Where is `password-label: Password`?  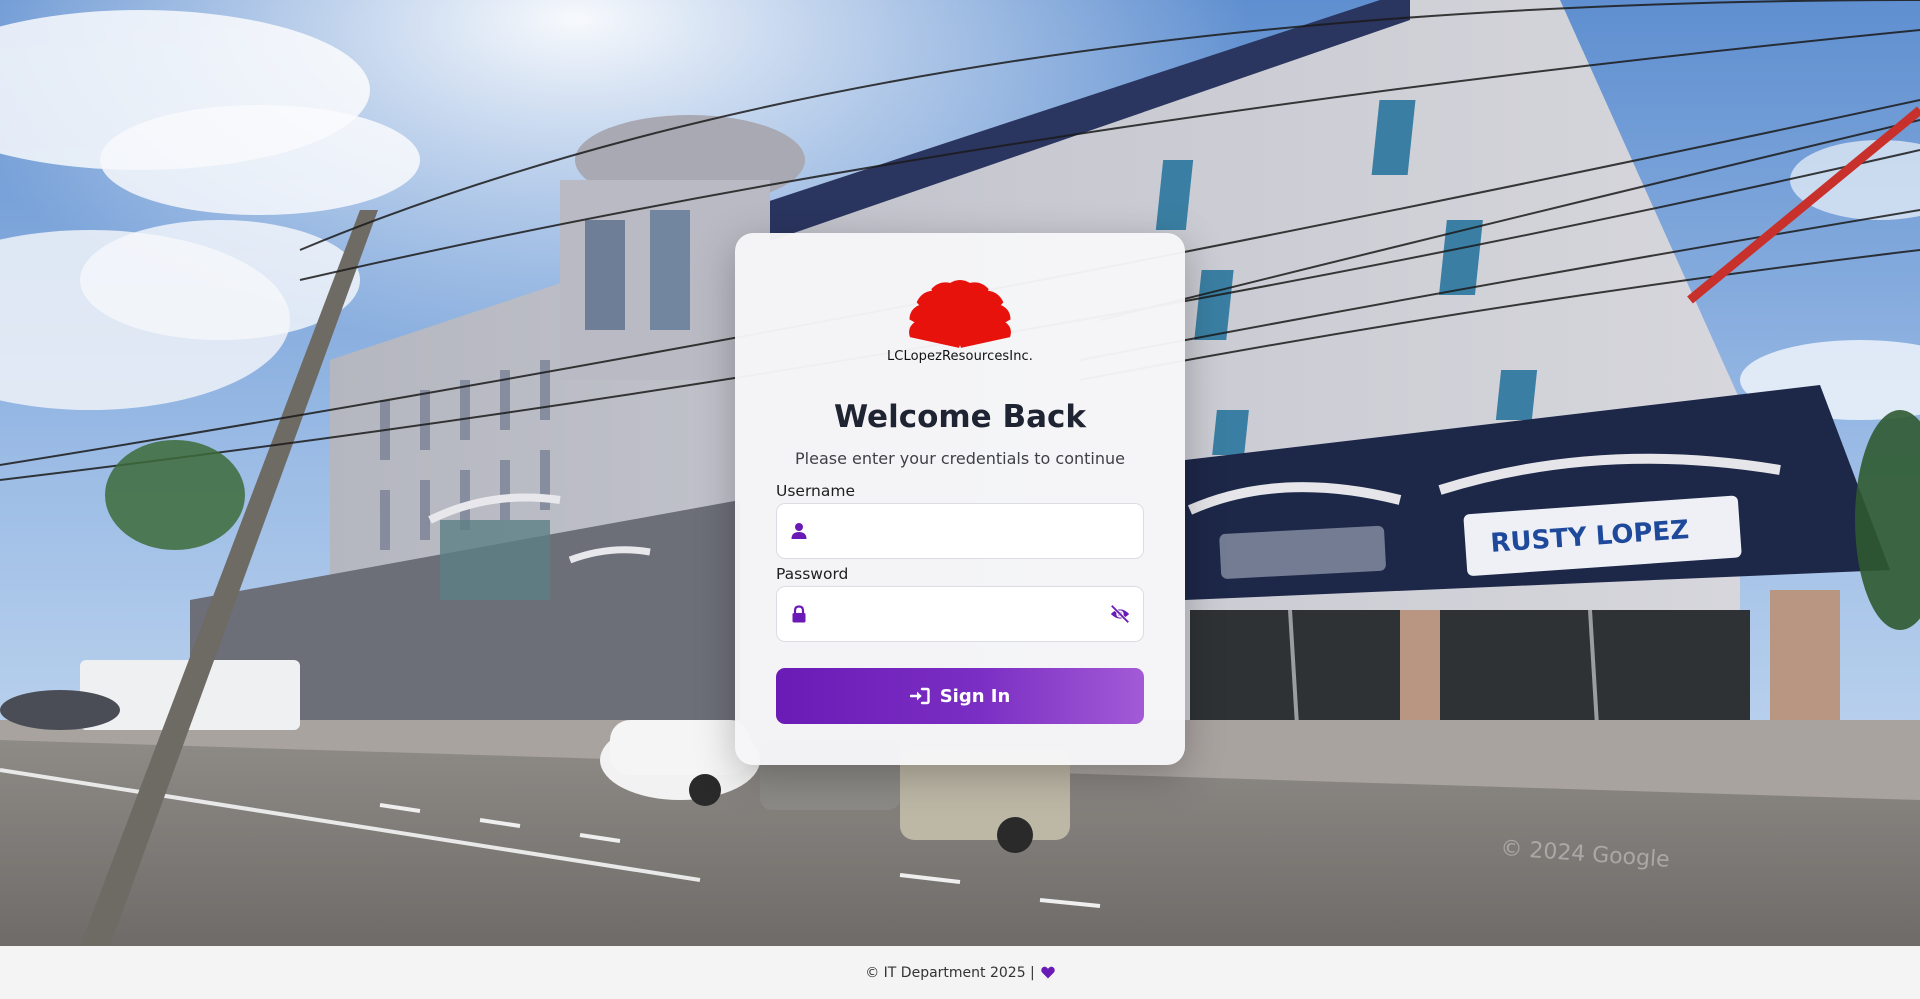 password-label: Password is located at coordinates (812, 574).